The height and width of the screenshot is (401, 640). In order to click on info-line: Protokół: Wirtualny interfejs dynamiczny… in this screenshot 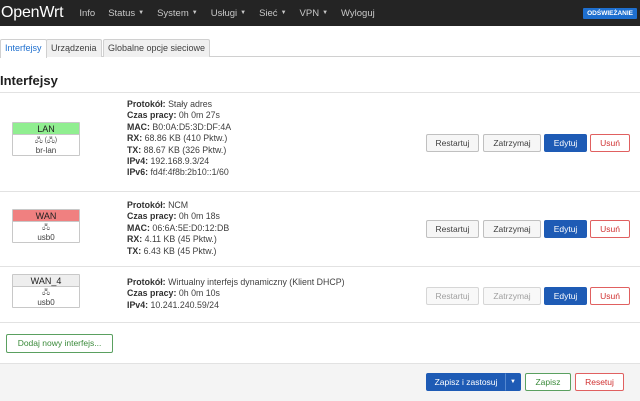, I will do `click(236, 282)`.